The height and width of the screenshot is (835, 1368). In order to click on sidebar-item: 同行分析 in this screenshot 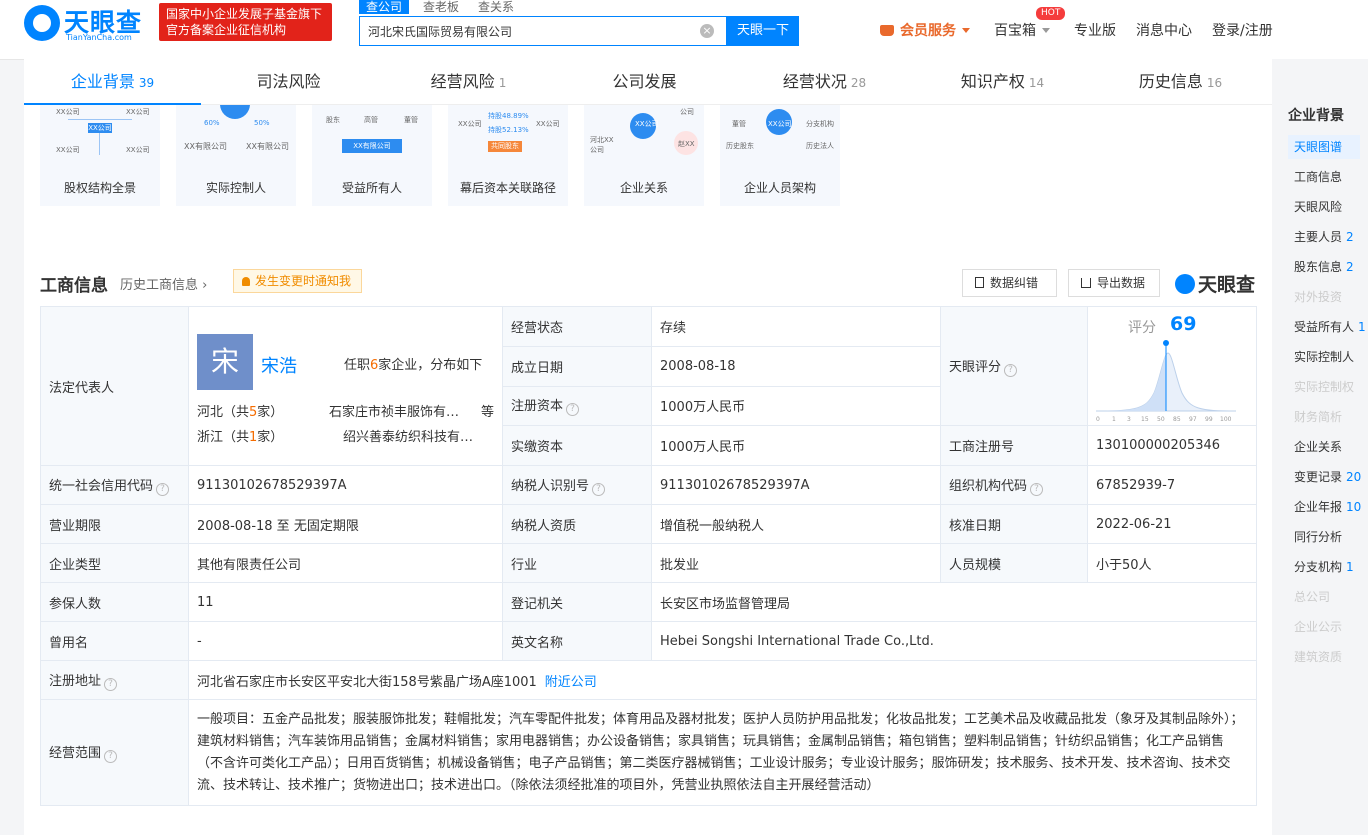, I will do `click(1324, 537)`.